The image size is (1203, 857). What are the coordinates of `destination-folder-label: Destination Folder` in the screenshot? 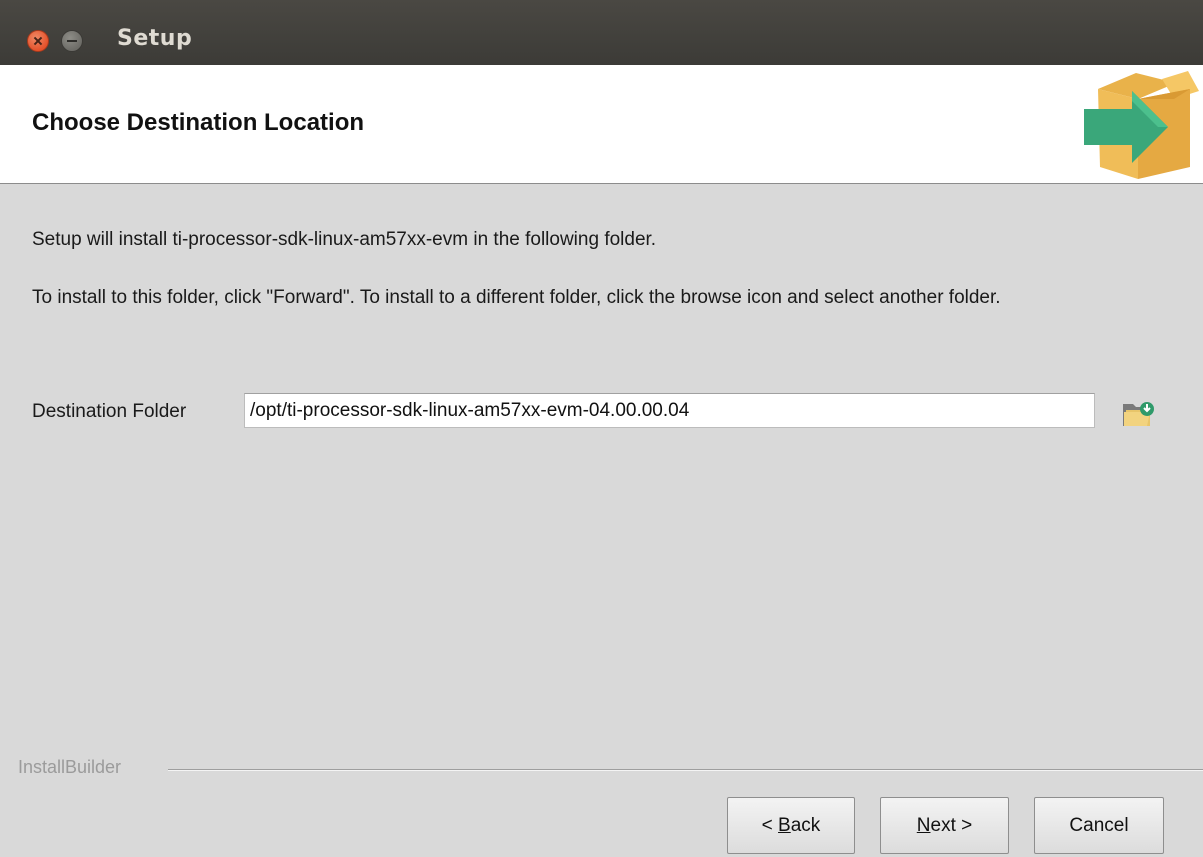 It's located at (109, 411).